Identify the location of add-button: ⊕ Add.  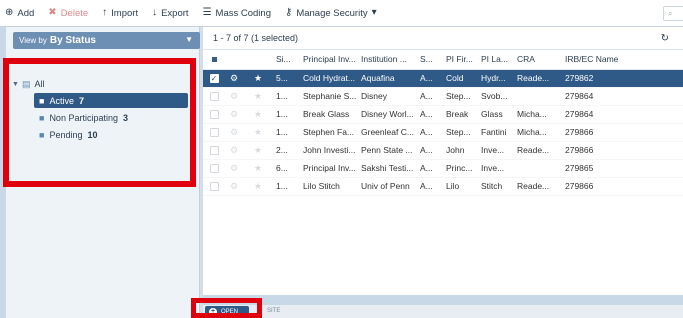
(19, 13).